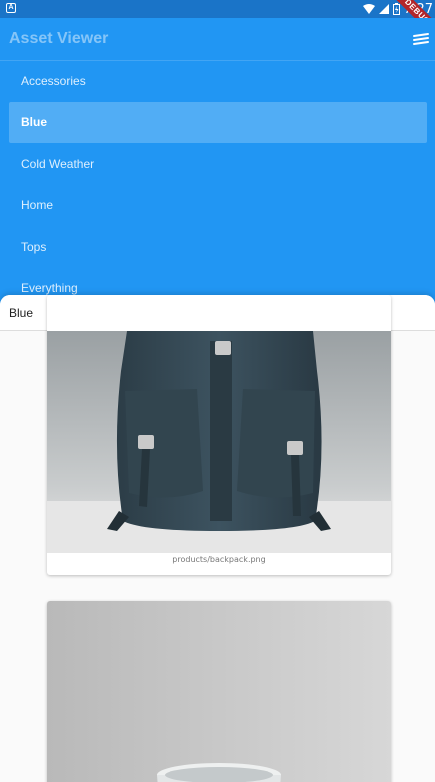 The width and height of the screenshot is (435, 782). Describe the element at coordinates (218, 247) in the screenshot. I see `category-item-tops: Tops` at that location.